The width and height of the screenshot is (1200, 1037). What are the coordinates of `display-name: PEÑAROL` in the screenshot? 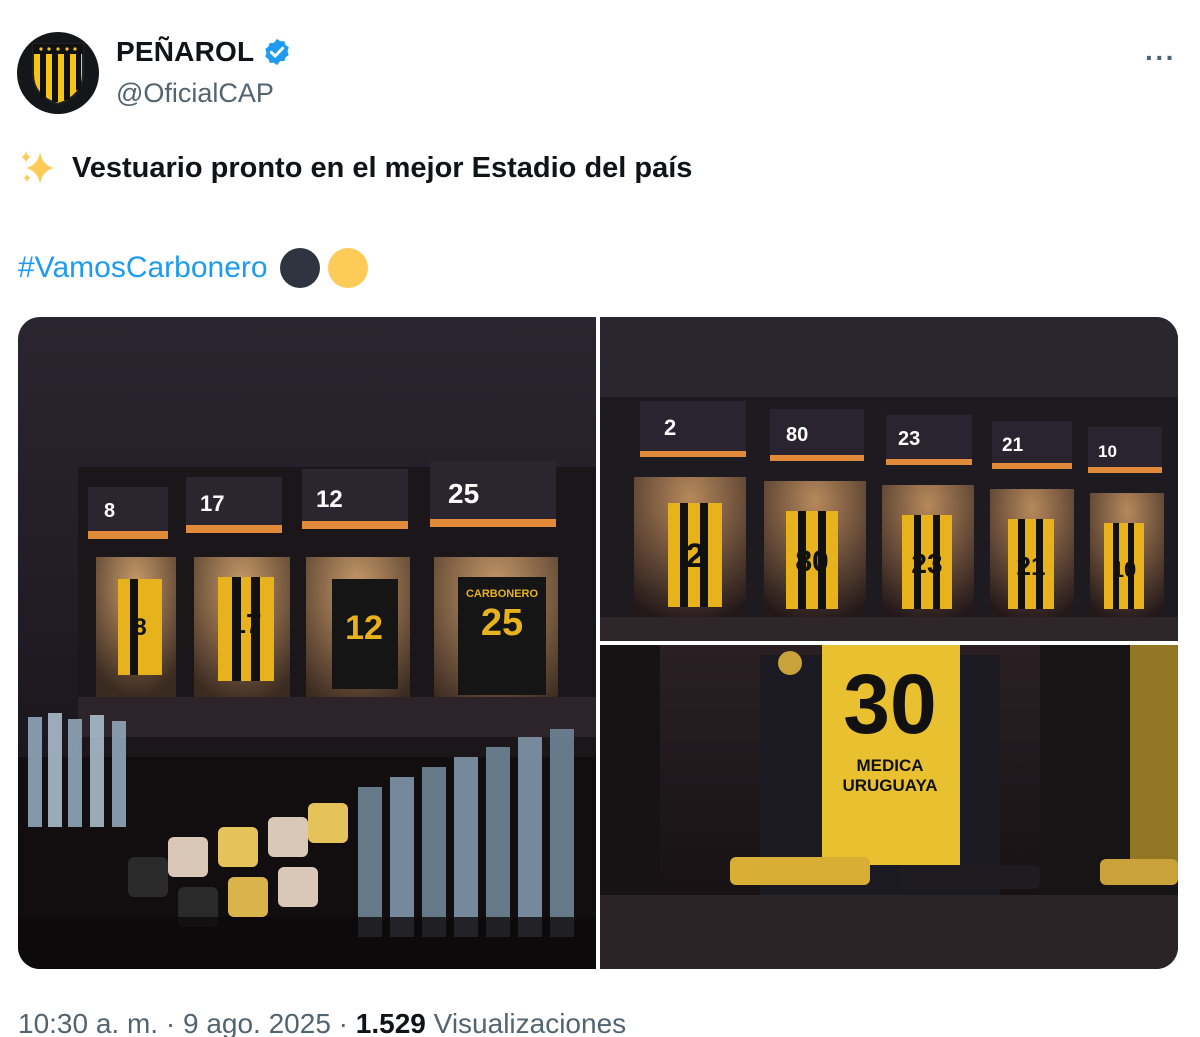 It's located at (185, 52).